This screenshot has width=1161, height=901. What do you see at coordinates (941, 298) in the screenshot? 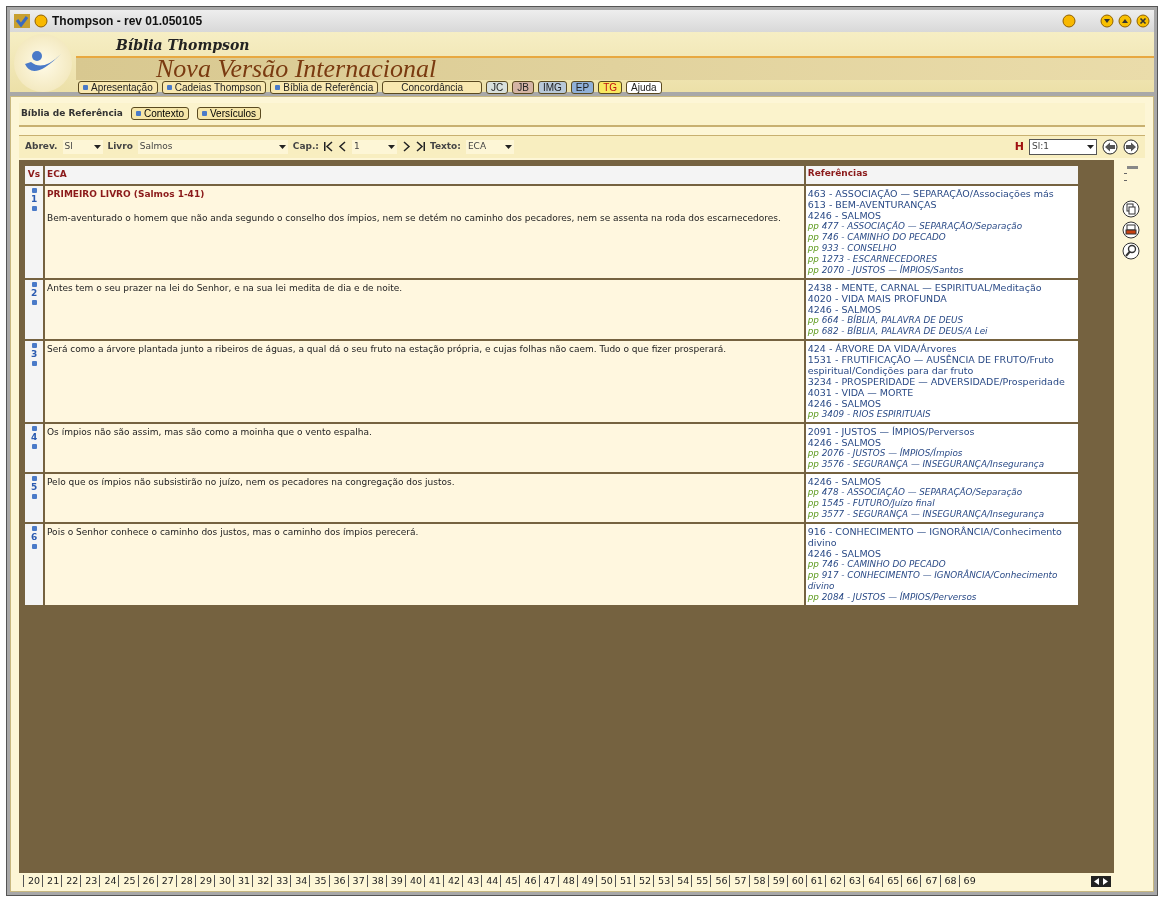
I see `reference-link: 4020 - VIDA MAIS PROFUNDA` at bounding box center [941, 298].